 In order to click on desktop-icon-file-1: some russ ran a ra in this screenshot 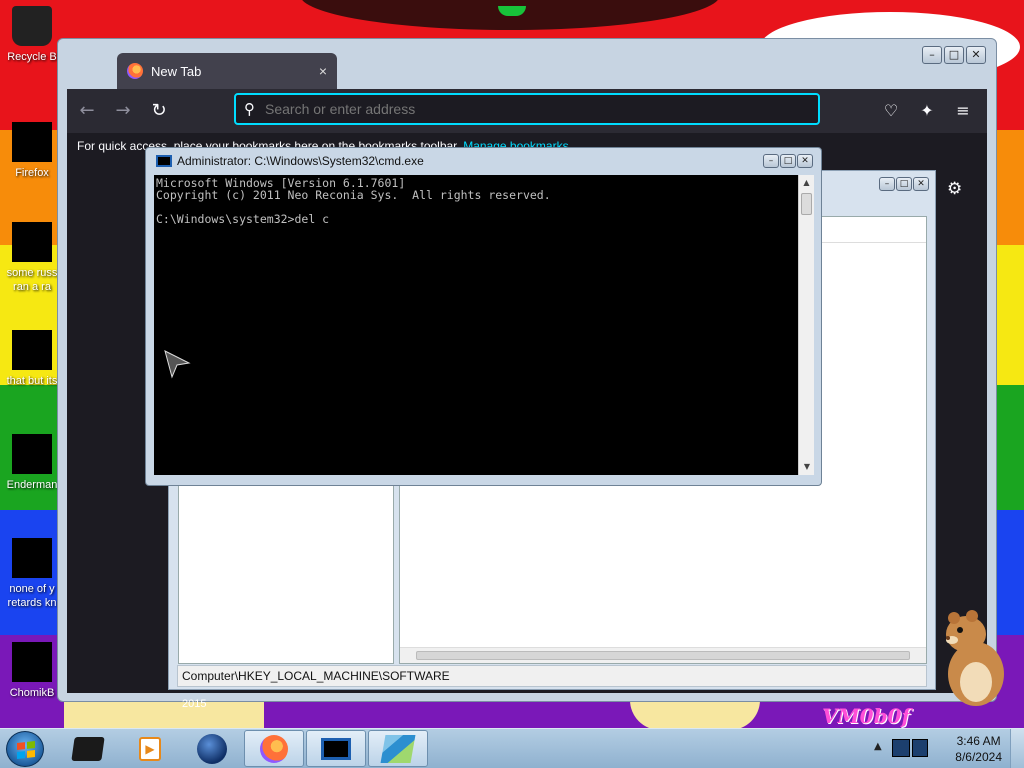, I will do `click(32, 258)`.